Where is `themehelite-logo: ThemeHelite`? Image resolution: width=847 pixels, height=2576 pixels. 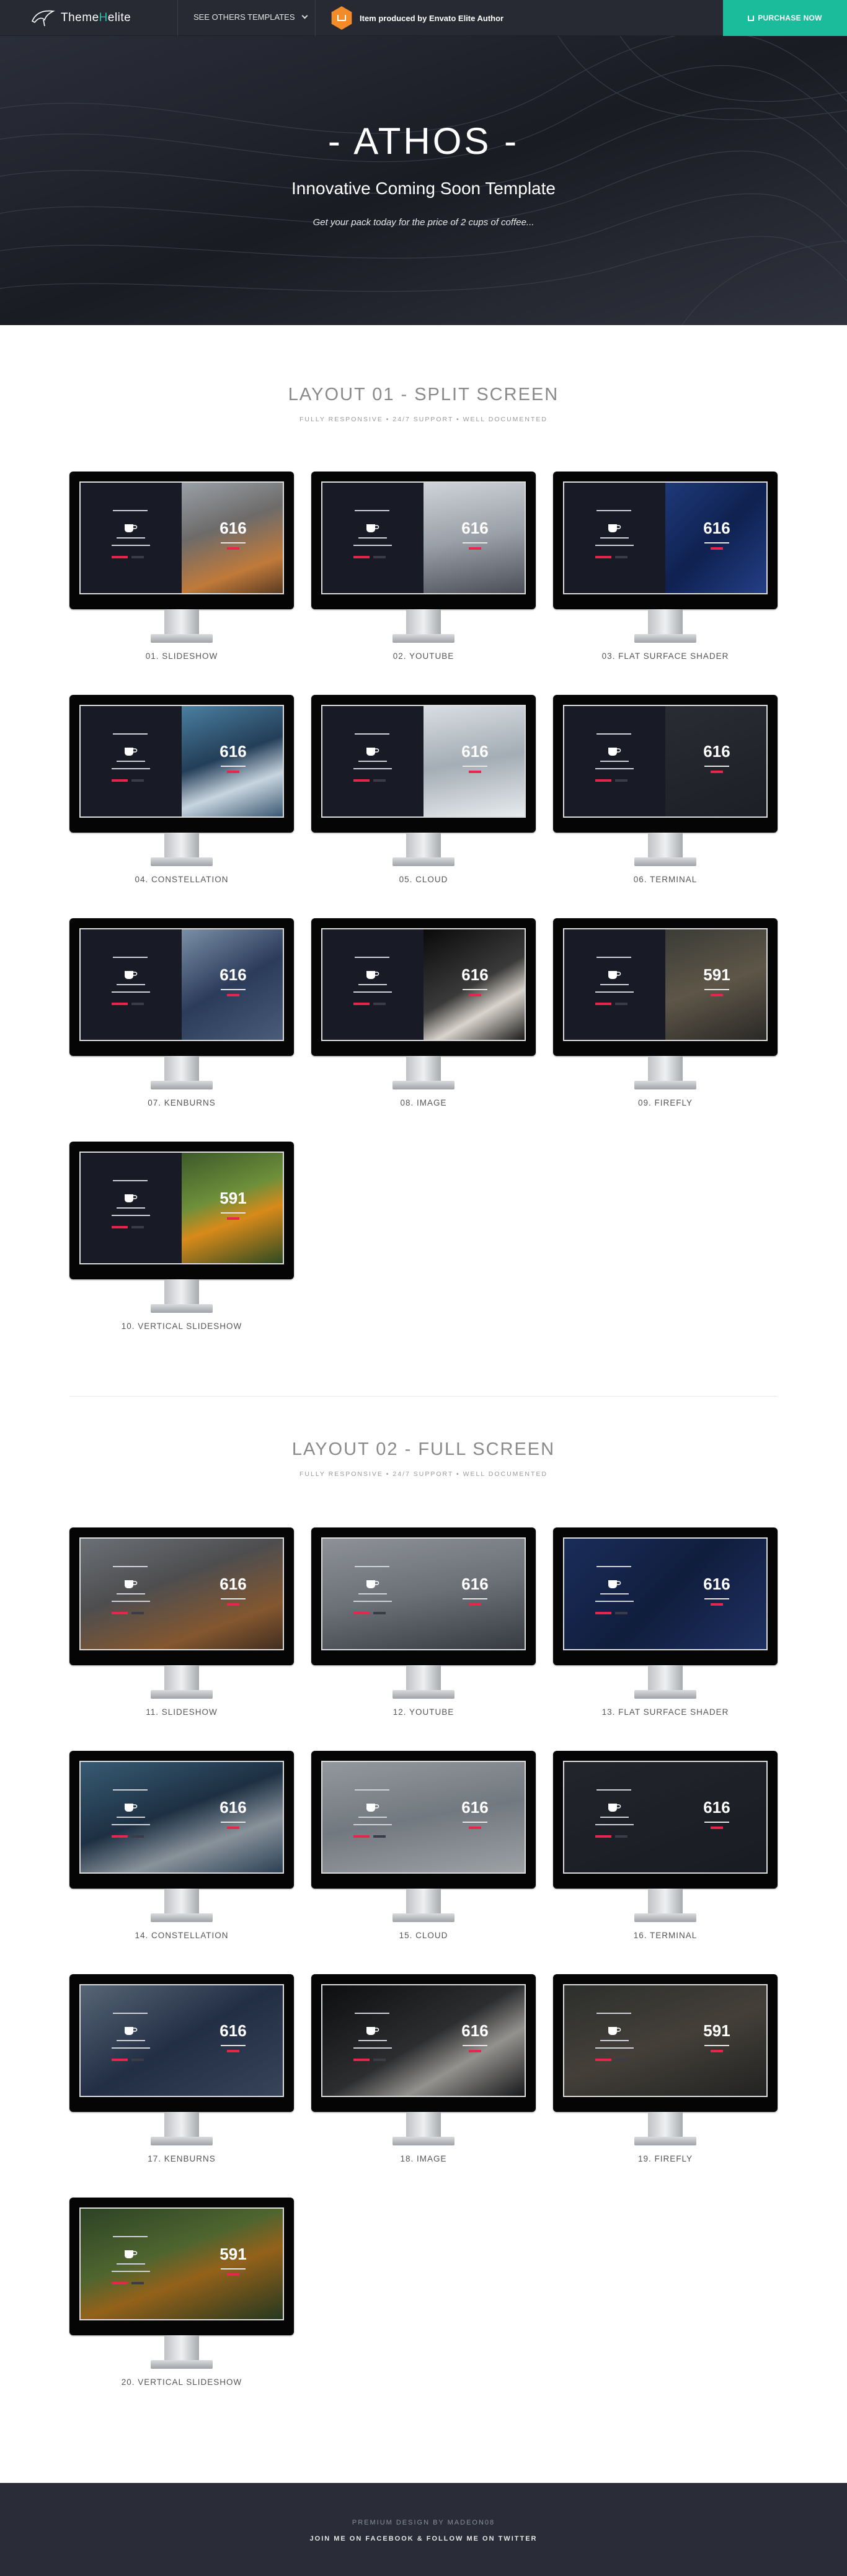
themehelite-logo: ThemeHelite is located at coordinates (81, 18).